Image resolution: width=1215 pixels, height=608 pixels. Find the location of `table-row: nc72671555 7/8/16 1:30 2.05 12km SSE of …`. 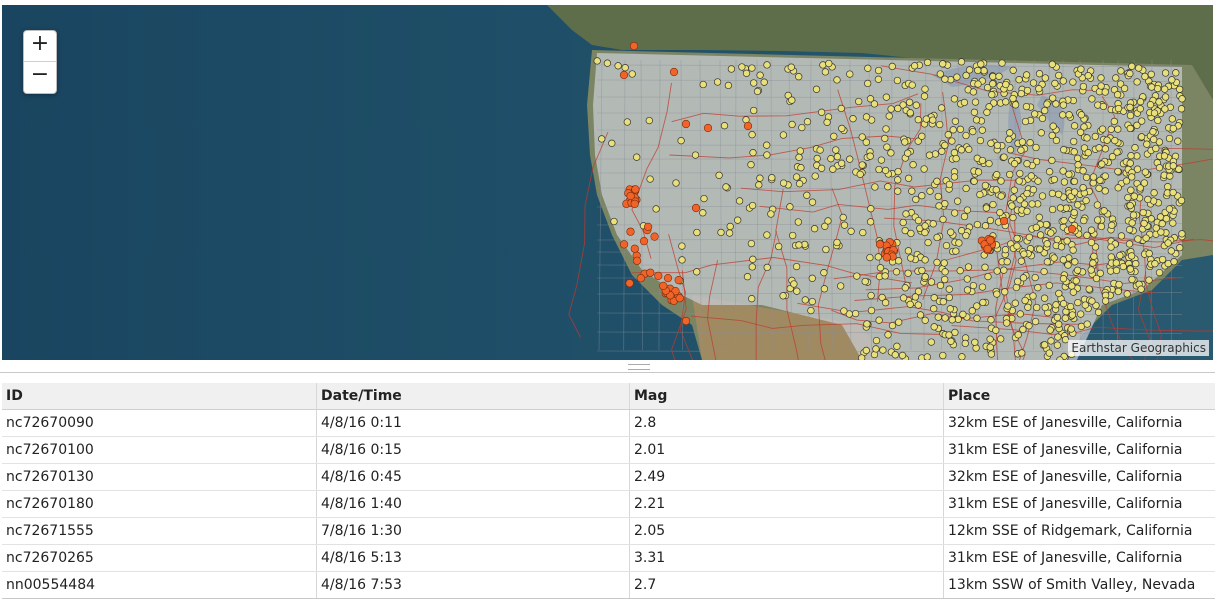

table-row: nc72671555 7/8/16 1:30 2.05 12km SSE of … is located at coordinates (608, 531).